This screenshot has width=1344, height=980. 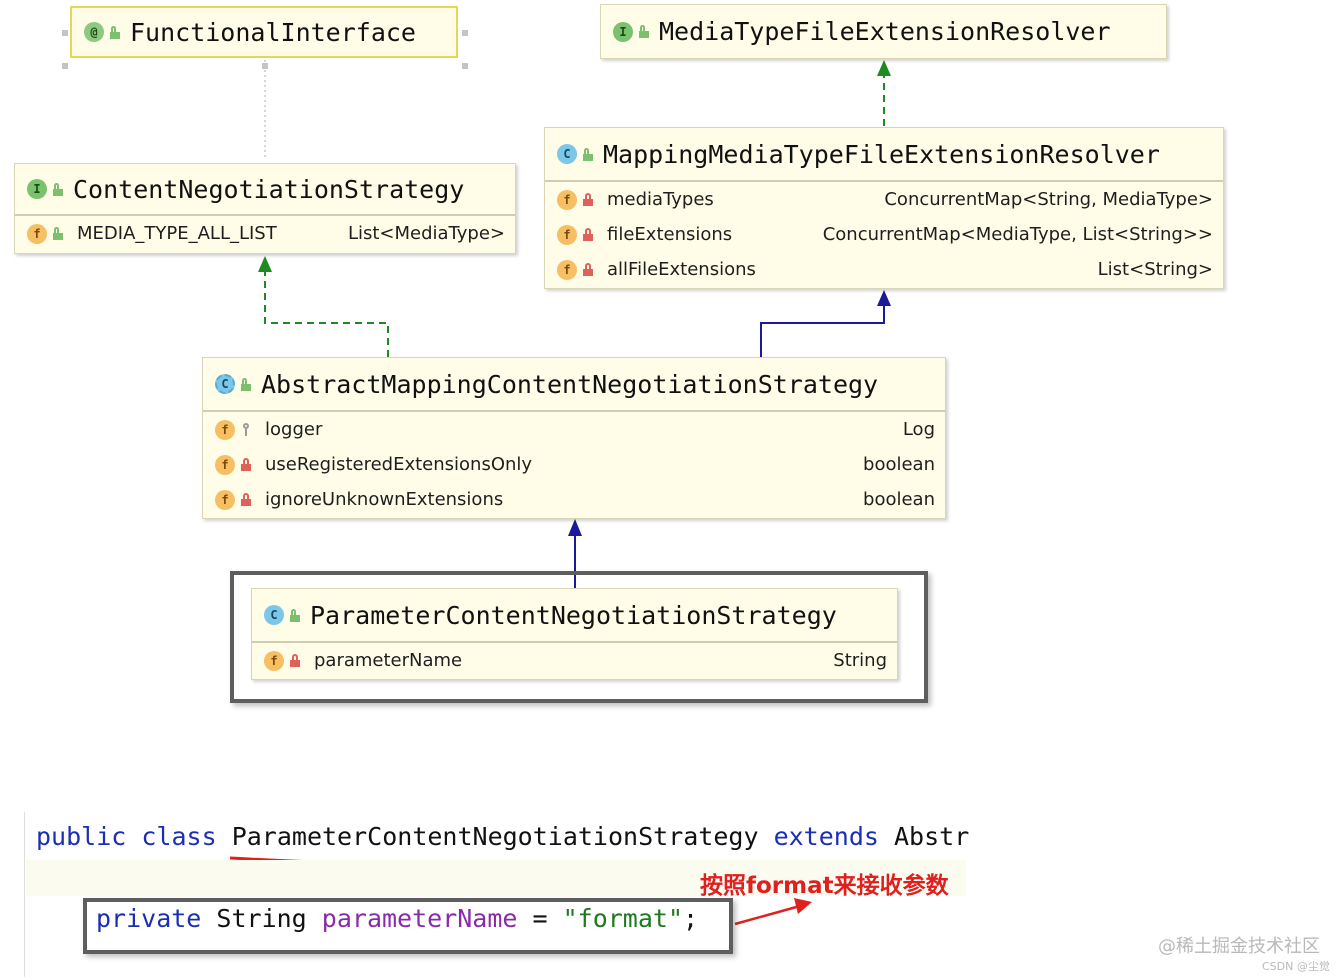 What do you see at coordinates (574, 660) in the screenshot?
I see `field-row: f parameterName String` at bounding box center [574, 660].